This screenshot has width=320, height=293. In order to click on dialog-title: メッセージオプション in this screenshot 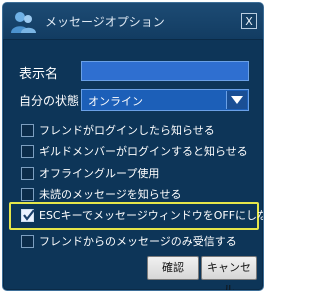, I will do `click(105, 22)`.